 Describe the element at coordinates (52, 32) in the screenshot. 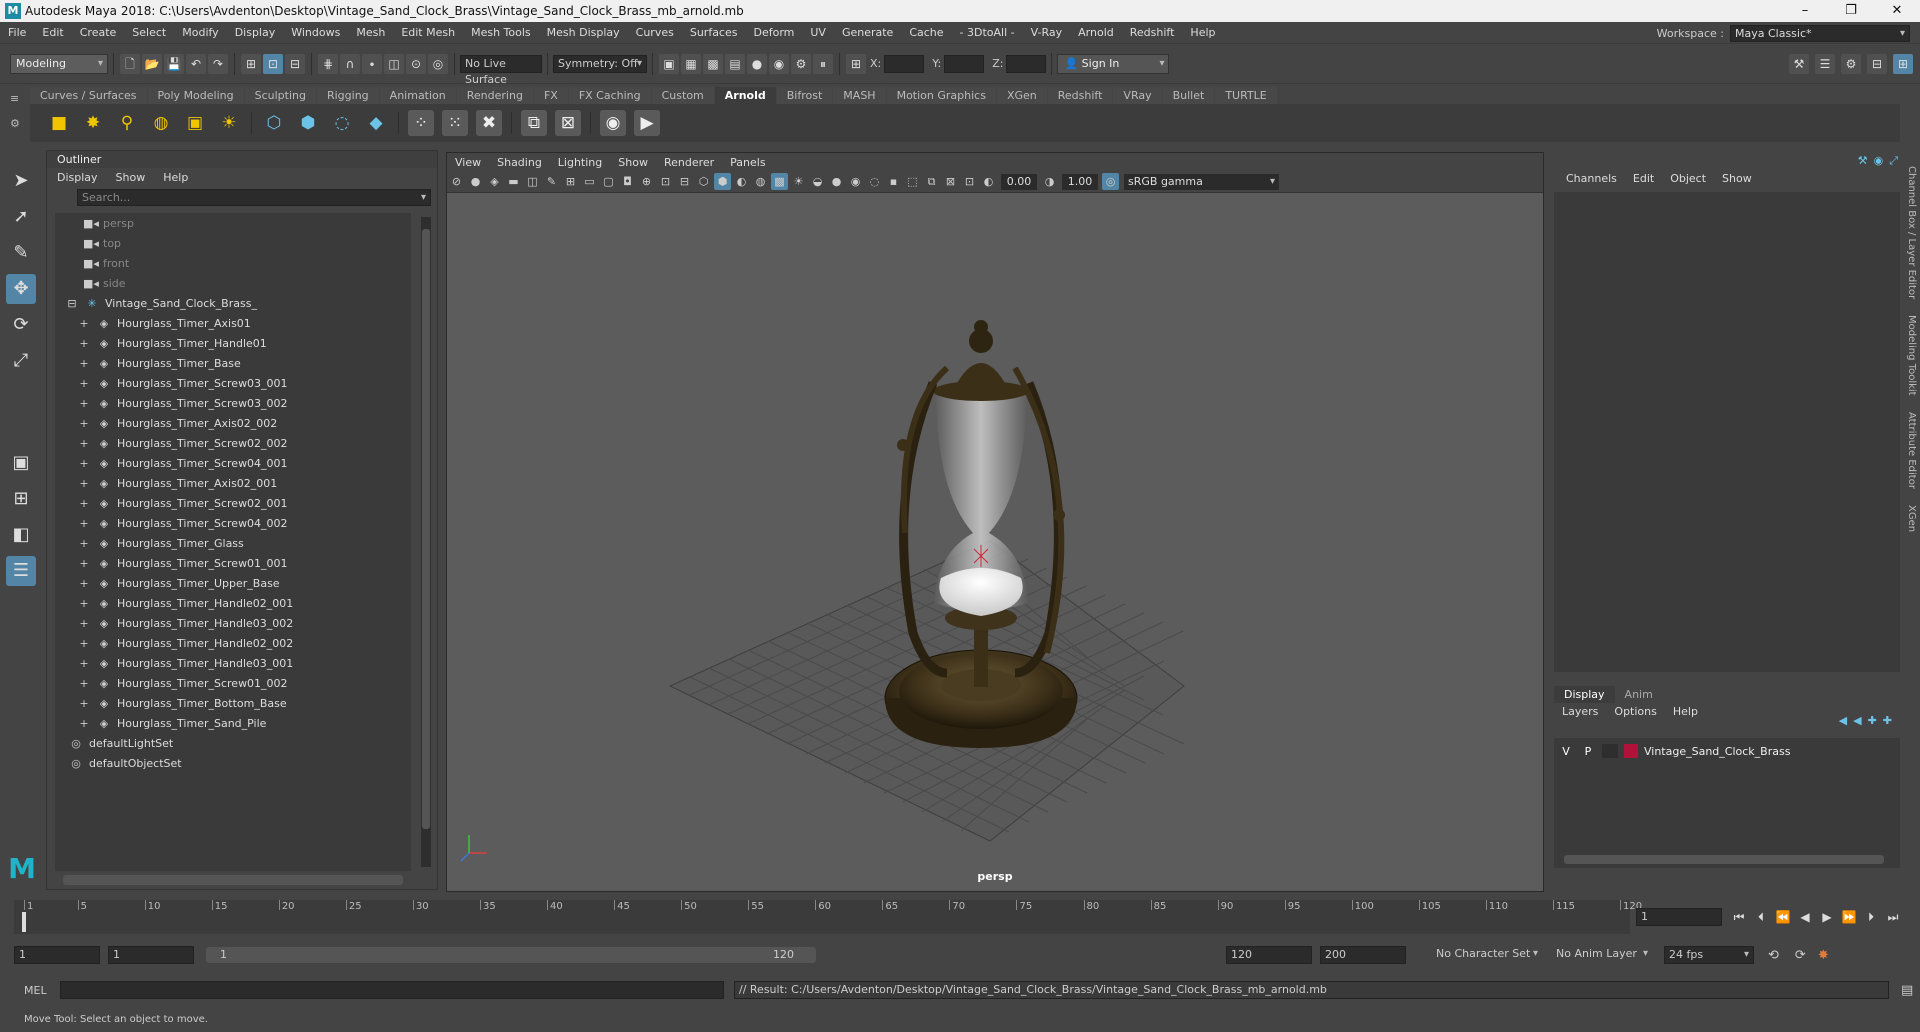

I see `menu-edit: Edit` at that location.